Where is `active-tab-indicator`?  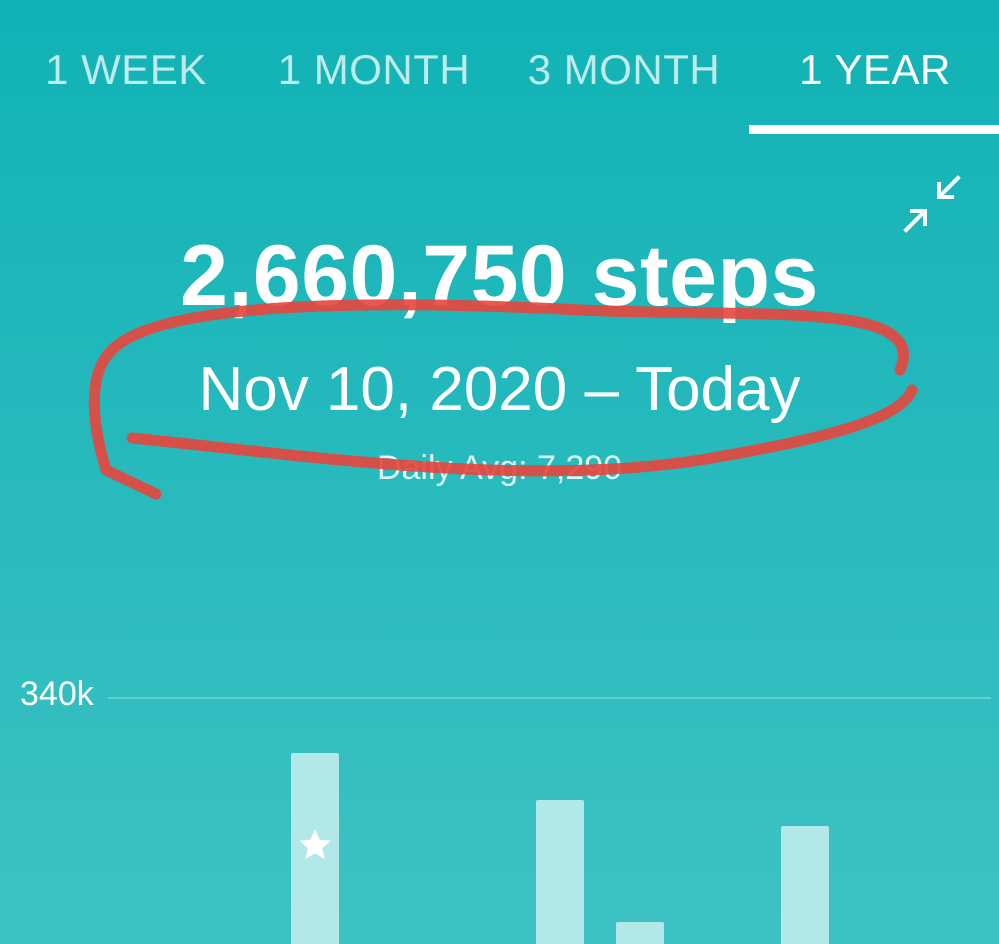 active-tab-indicator is located at coordinates (874, 129).